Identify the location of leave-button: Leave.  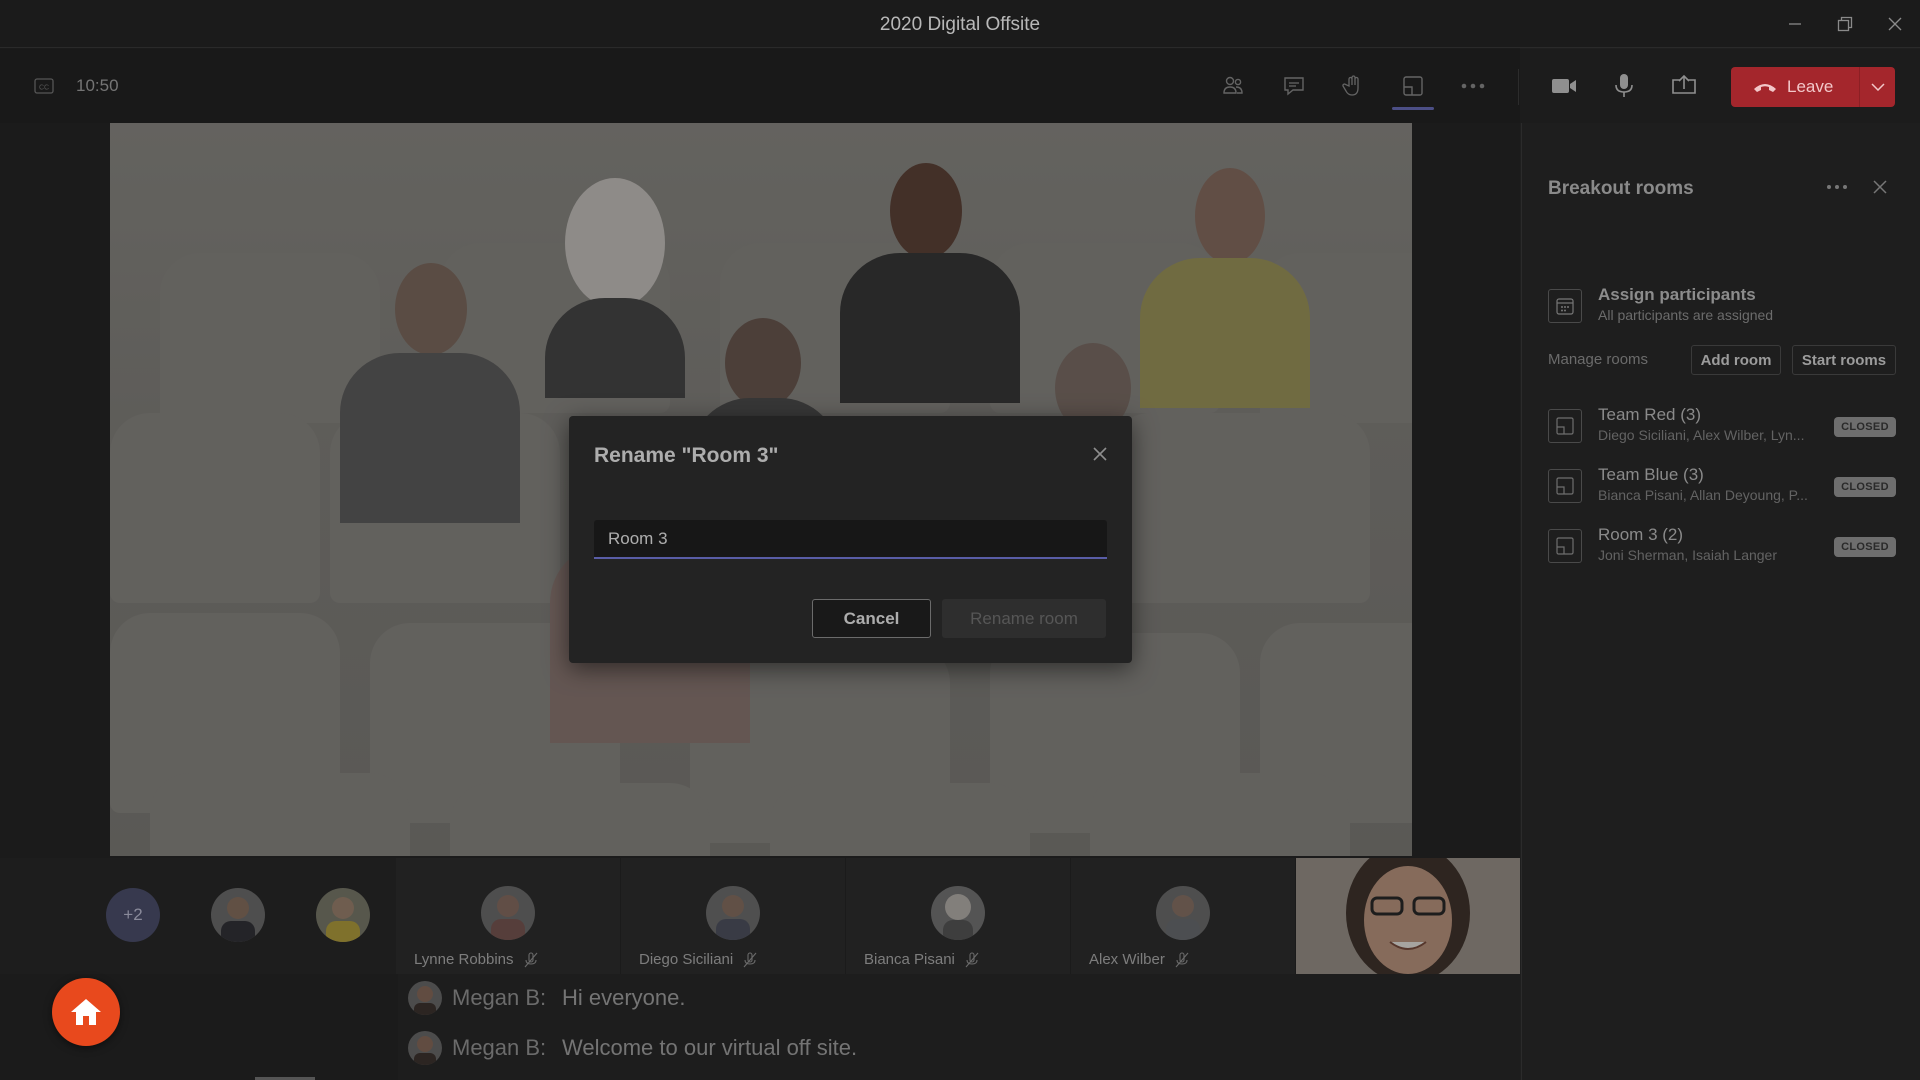
(1813, 87).